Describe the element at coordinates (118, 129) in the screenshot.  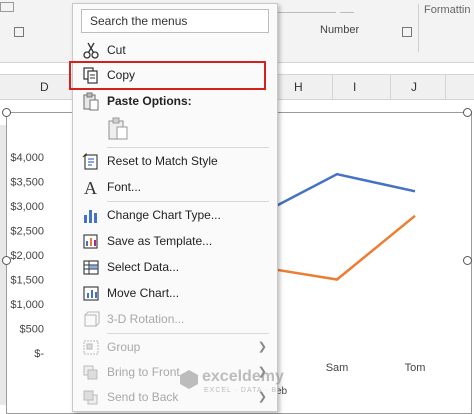
I see `paste-option-icon` at that location.